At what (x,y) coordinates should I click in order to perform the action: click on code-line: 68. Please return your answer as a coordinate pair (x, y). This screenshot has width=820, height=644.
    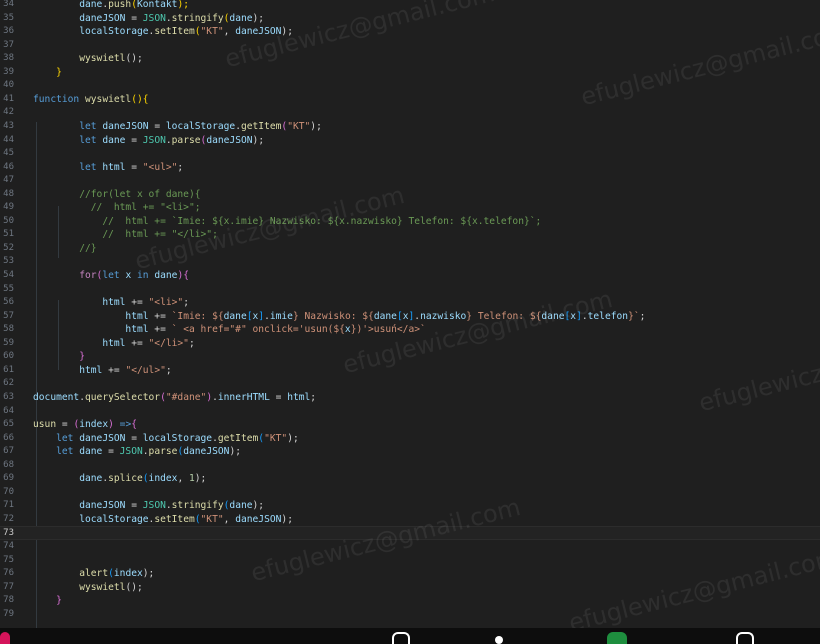
    Looking at the image, I should click on (410, 466).